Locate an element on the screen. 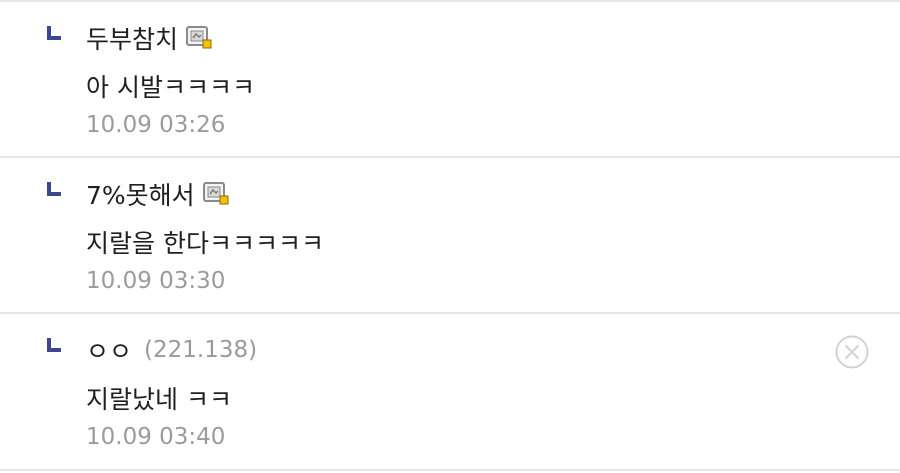 This screenshot has height=473, width=900. comment-date: 10.09 03:26 is located at coordinates (156, 125).